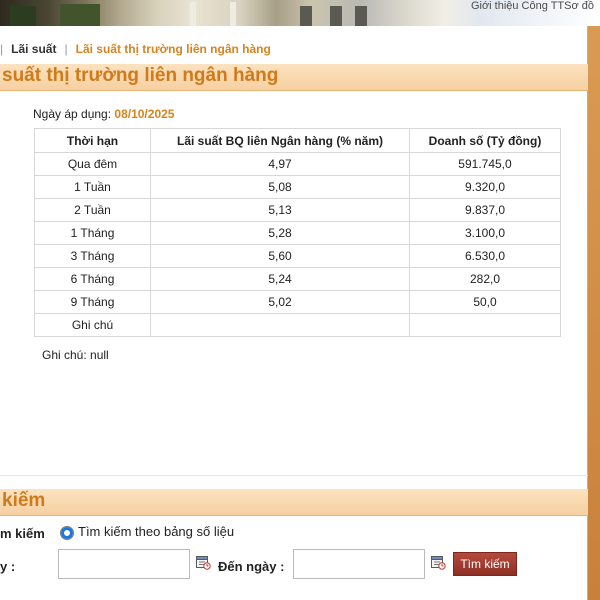  Describe the element at coordinates (294, 495) in the screenshot. I see `section-title-bar-search: kiếm` at that location.